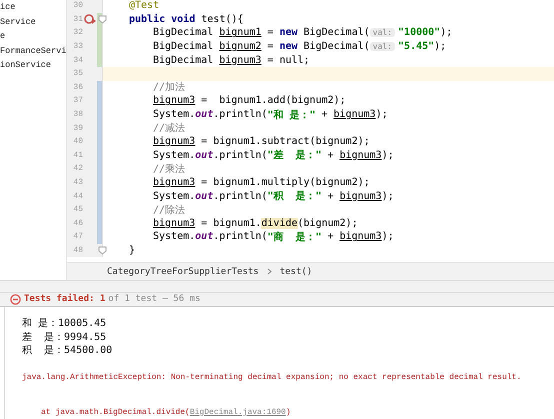 This screenshot has height=419, width=554. What do you see at coordinates (77, 128) in the screenshot?
I see `line-number: 39` at bounding box center [77, 128].